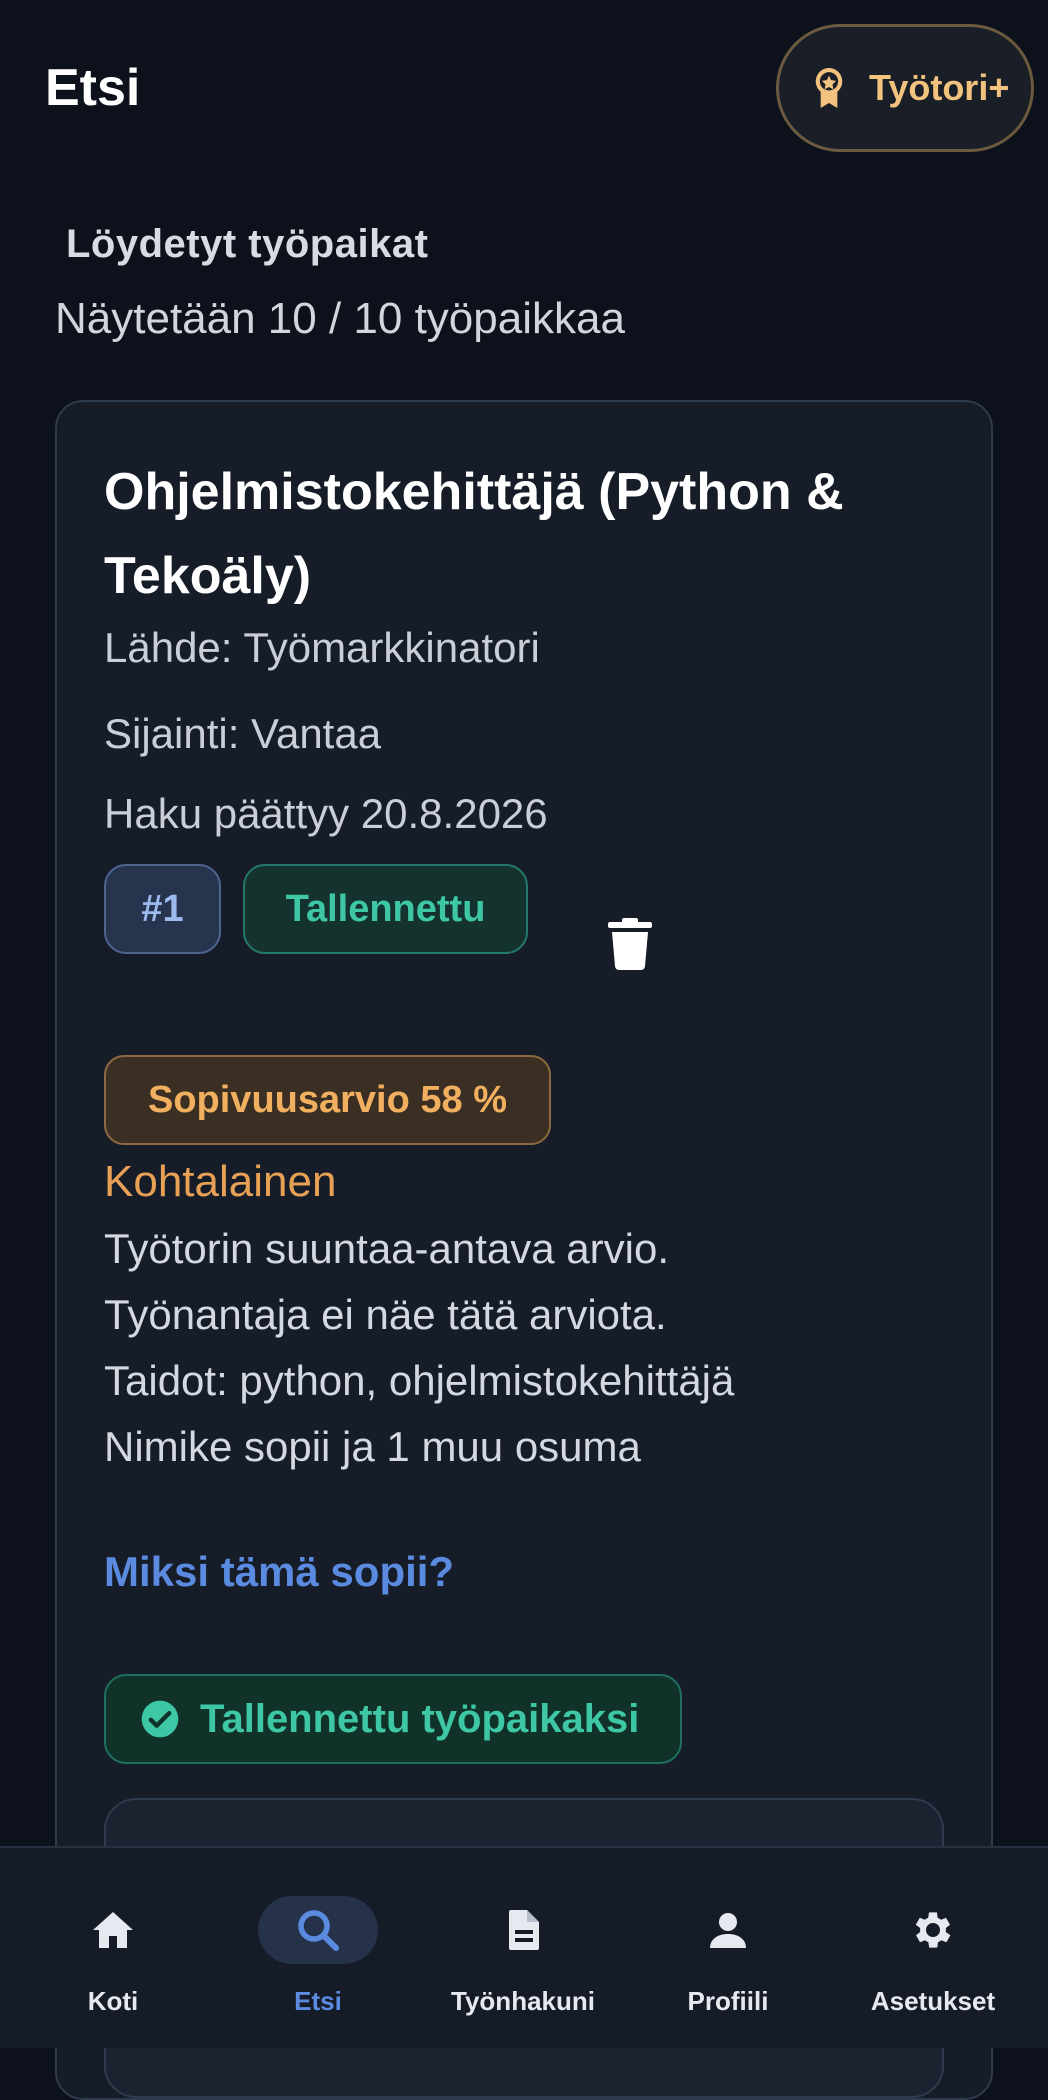  I want to click on award-icon, so click(829, 88).